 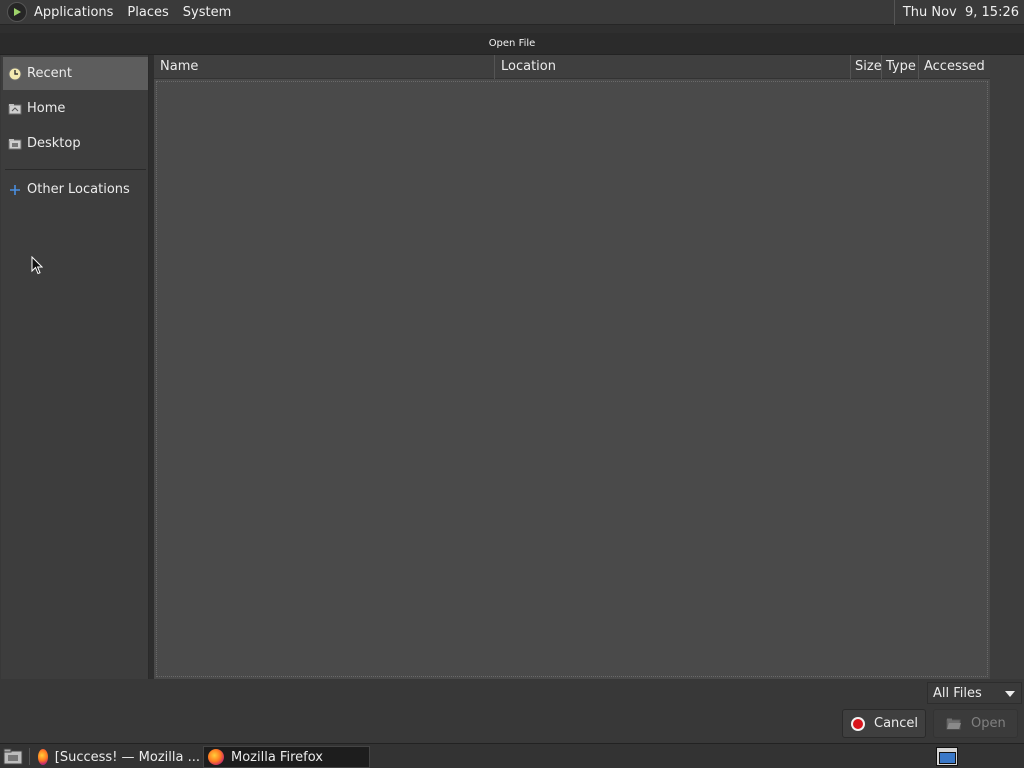 I want to click on clock-text: Thu Nov 9, 15:26, so click(x=960, y=12).